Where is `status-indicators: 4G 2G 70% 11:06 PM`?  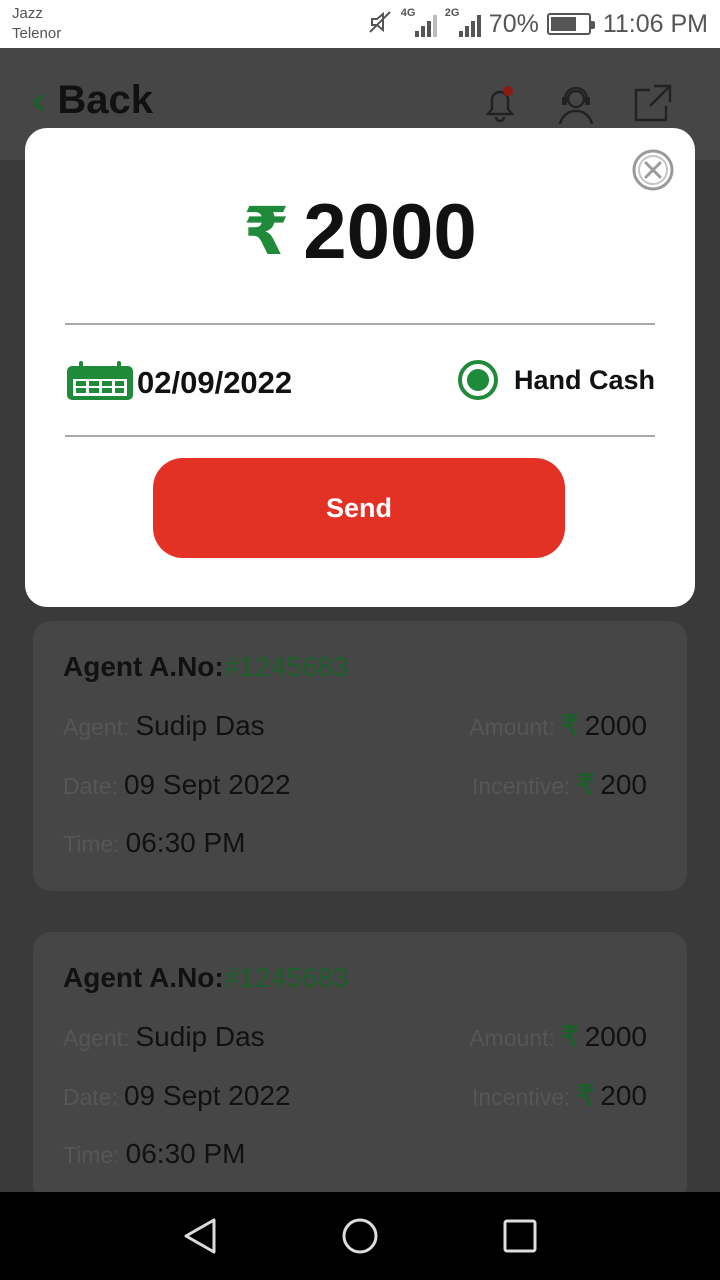
status-indicators: 4G 2G 70% 11:06 PM is located at coordinates (537, 24).